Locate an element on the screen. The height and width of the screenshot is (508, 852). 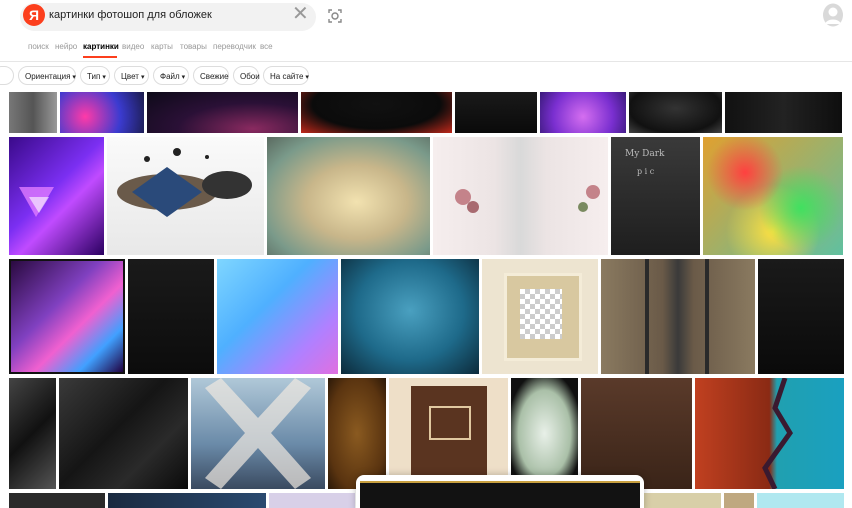
tab-maps: карты is located at coordinates (162, 46).